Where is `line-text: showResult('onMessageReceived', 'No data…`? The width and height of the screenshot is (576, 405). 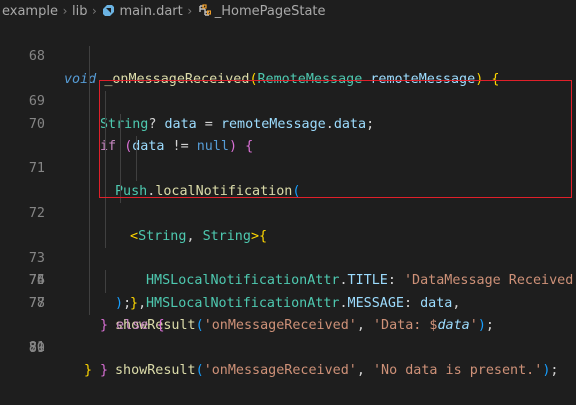 line-text: showResult('onMessageReceived', 'No data… is located at coordinates (336, 371).